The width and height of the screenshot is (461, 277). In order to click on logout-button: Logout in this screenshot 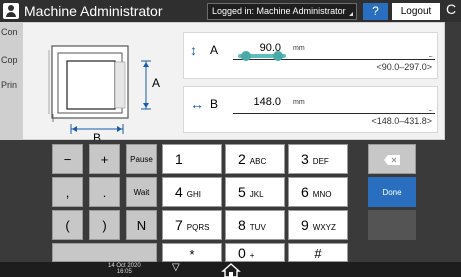, I will do `click(416, 11)`.